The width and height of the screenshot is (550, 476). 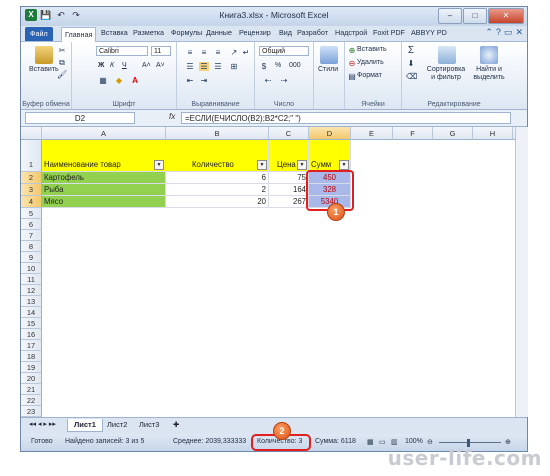 I want to click on align-top-icon: ≡, so click(x=190, y=52).